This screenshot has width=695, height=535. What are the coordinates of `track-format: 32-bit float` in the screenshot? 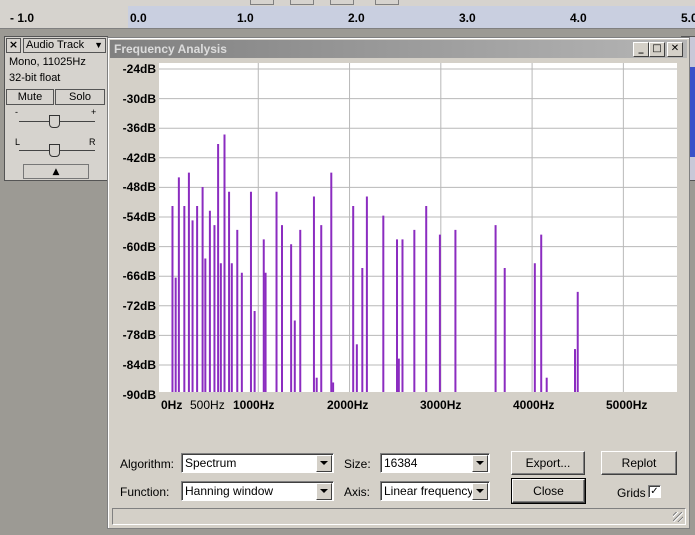 It's located at (35, 78).